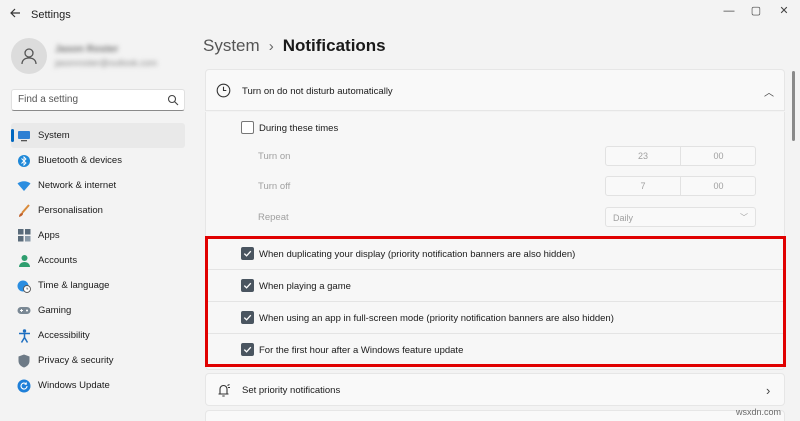  Describe the element at coordinates (273, 217) in the screenshot. I see `repeat-label: Repeat` at that location.